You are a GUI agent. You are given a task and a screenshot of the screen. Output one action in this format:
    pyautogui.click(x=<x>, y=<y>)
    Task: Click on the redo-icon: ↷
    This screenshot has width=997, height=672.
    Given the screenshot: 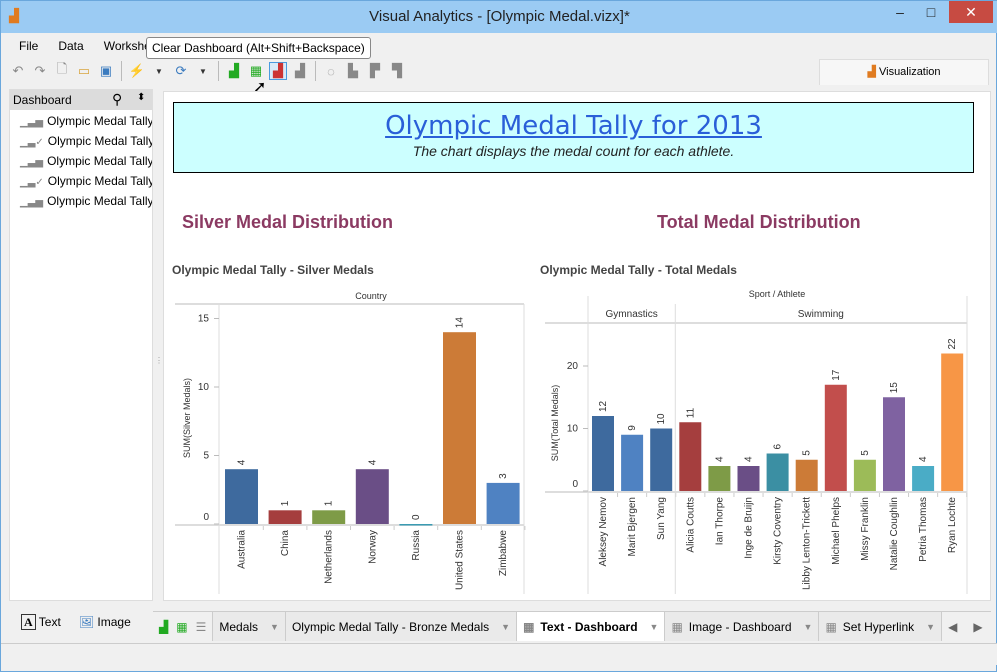 What is the action you would take?
    pyautogui.click(x=40, y=71)
    